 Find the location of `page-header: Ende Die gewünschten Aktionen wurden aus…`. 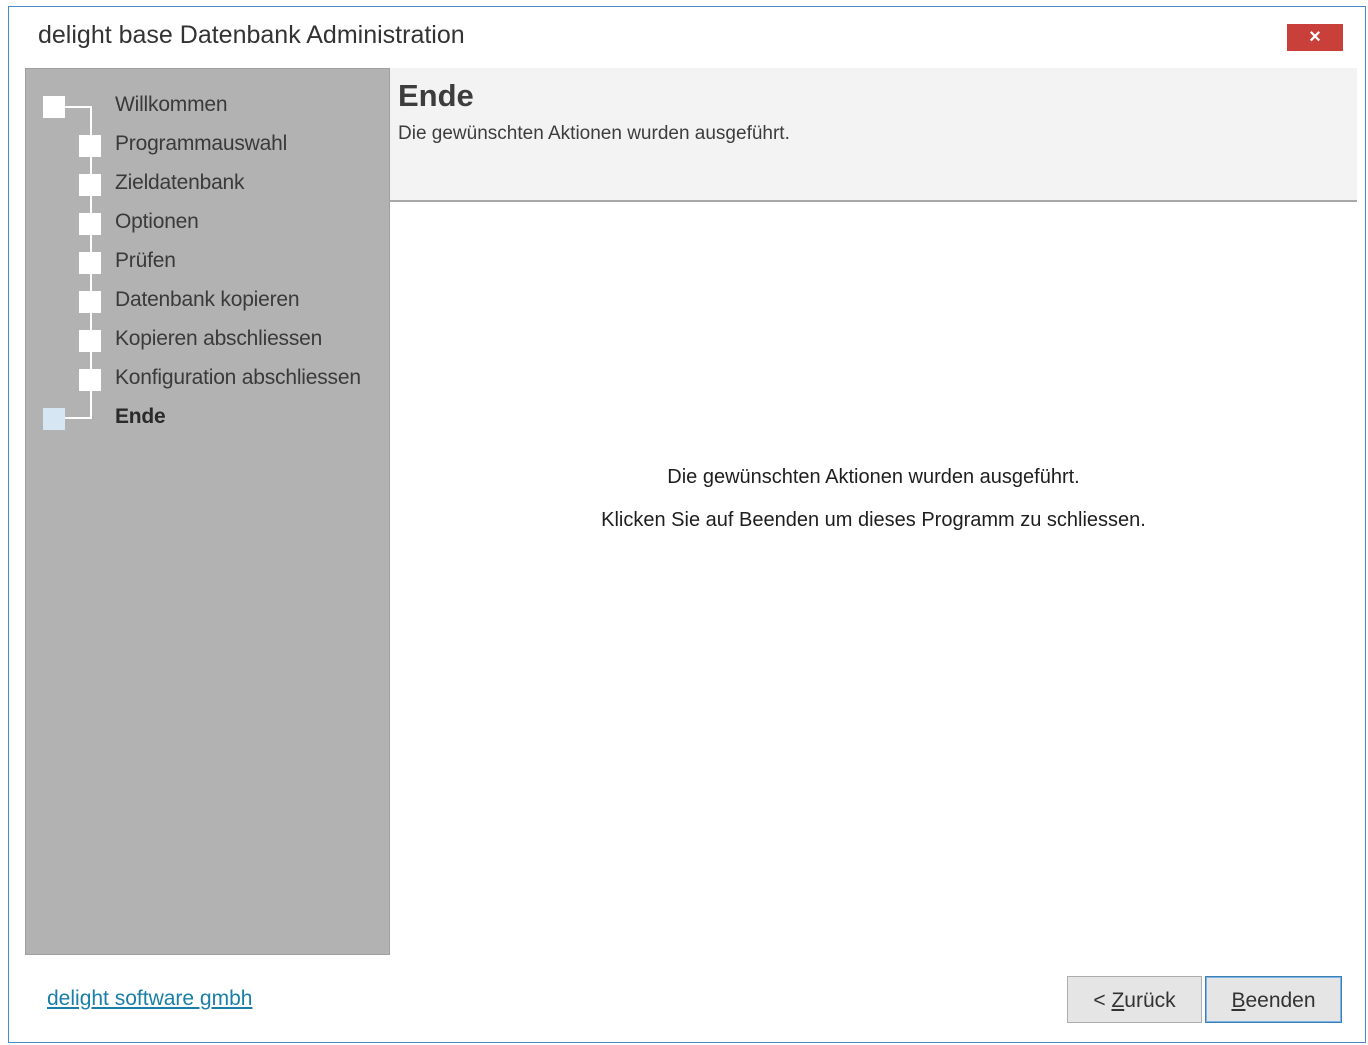

page-header: Ende Die gewünschten Aktionen wurden aus… is located at coordinates (873, 135).